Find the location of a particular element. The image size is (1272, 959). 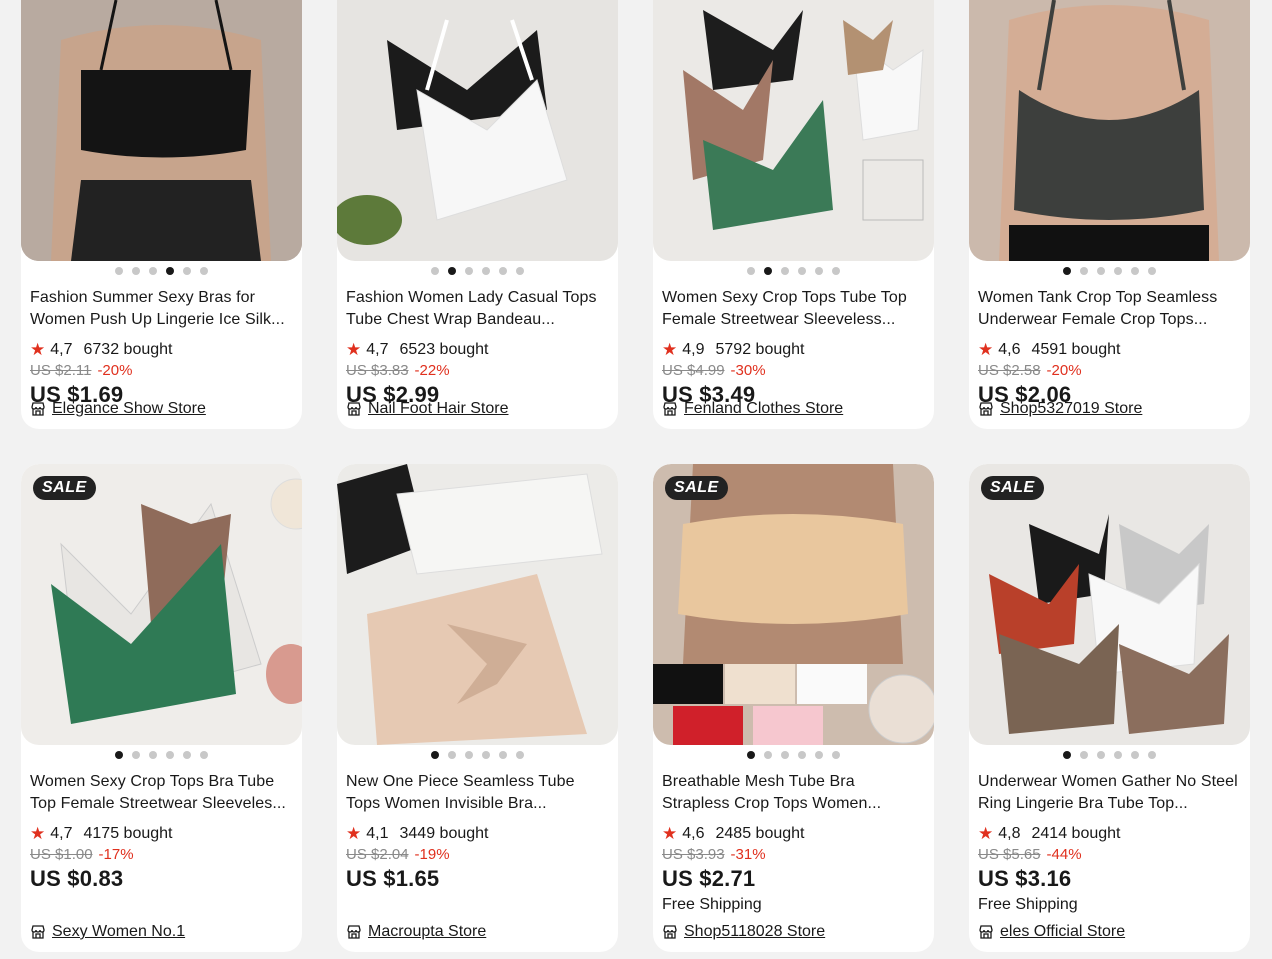

store-link: Macroupta Store is located at coordinates (416, 932).